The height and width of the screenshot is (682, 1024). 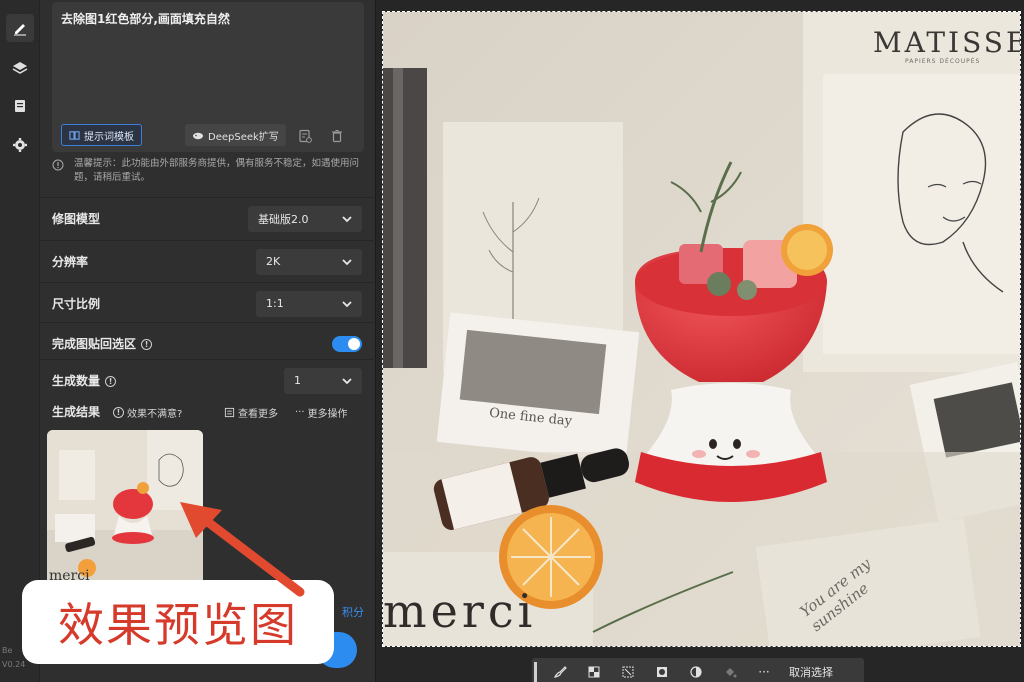 What do you see at coordinates (460, 611) in the screenshot?
I see `merci-card-text: merci` at bounding box center [460, 611].